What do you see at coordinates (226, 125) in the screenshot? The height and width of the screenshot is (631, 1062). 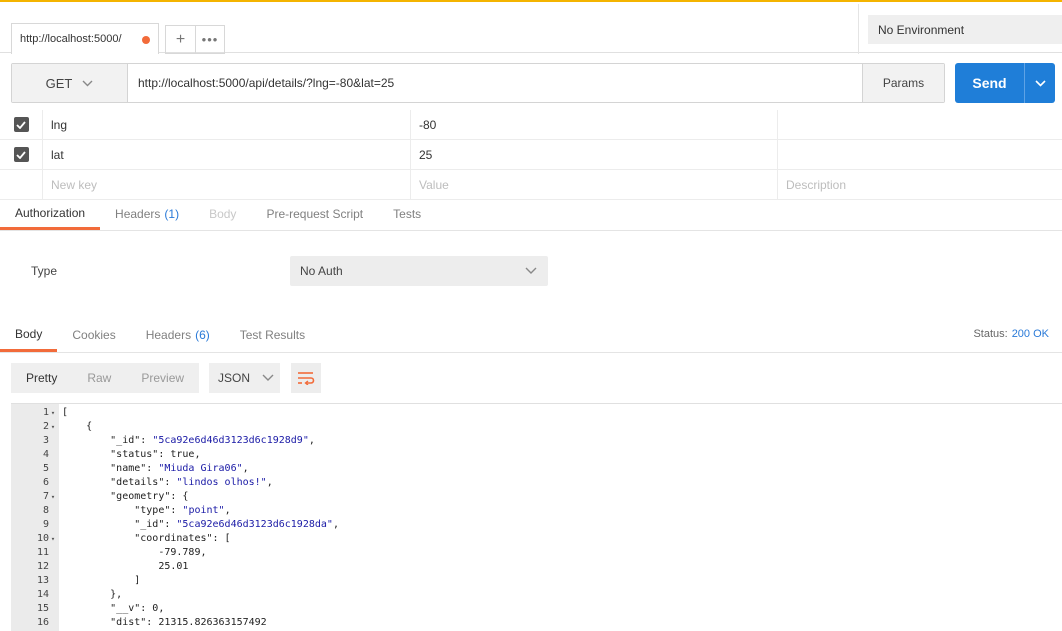 I see `param-key-field: lng` at bounding box center [226, 125].